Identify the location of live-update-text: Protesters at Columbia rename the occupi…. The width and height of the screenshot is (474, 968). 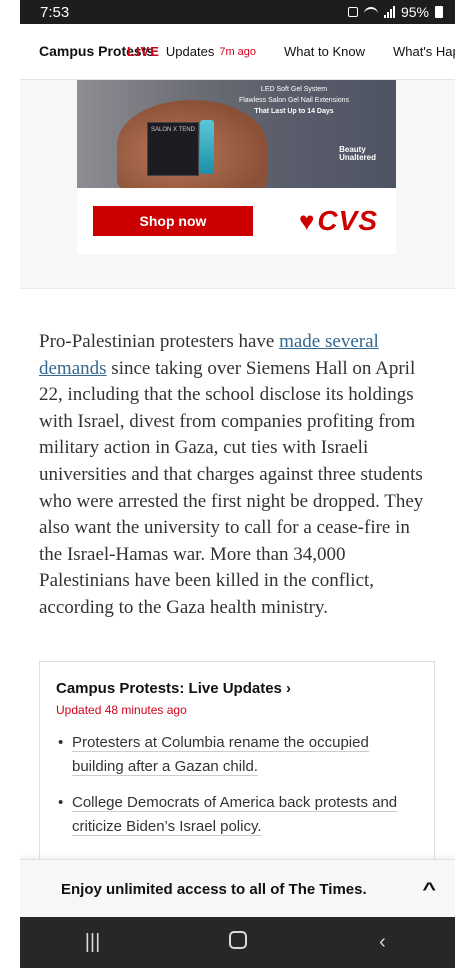
(220, 755).